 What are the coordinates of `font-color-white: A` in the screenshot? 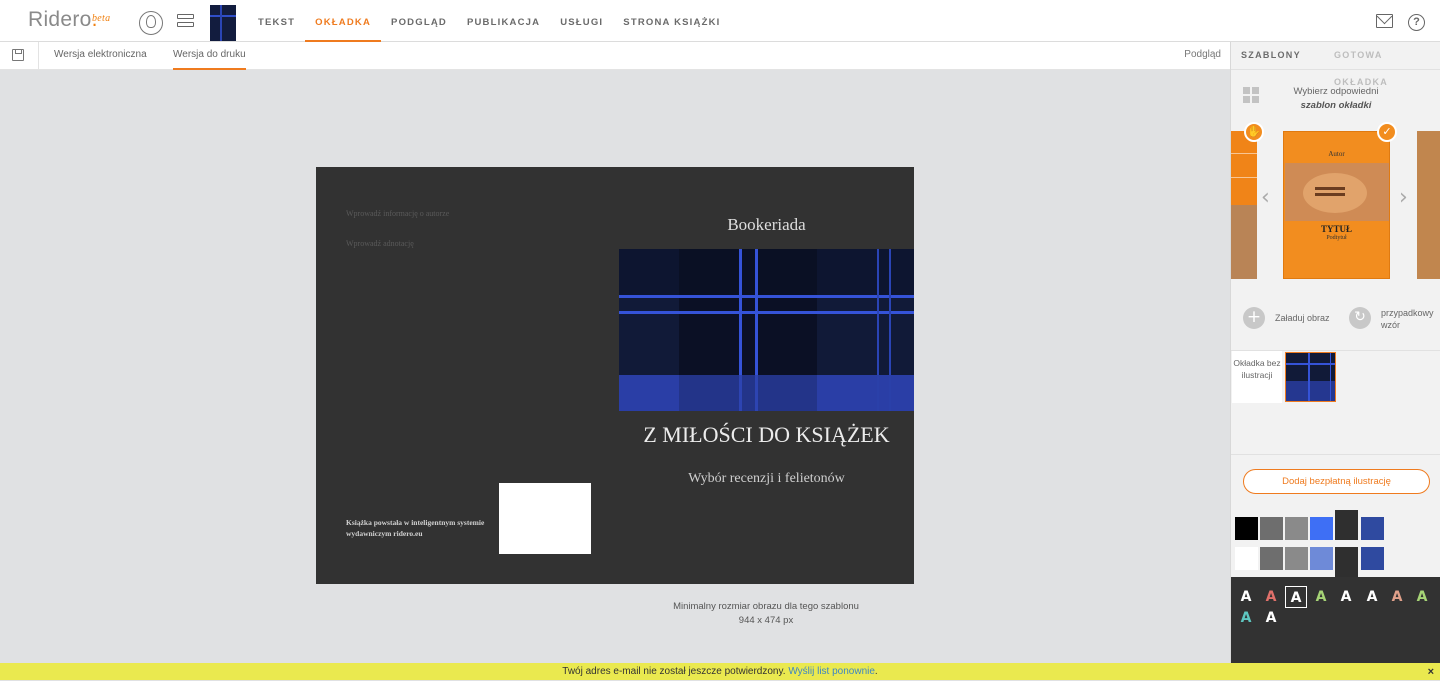 It's located at (1246, 597).